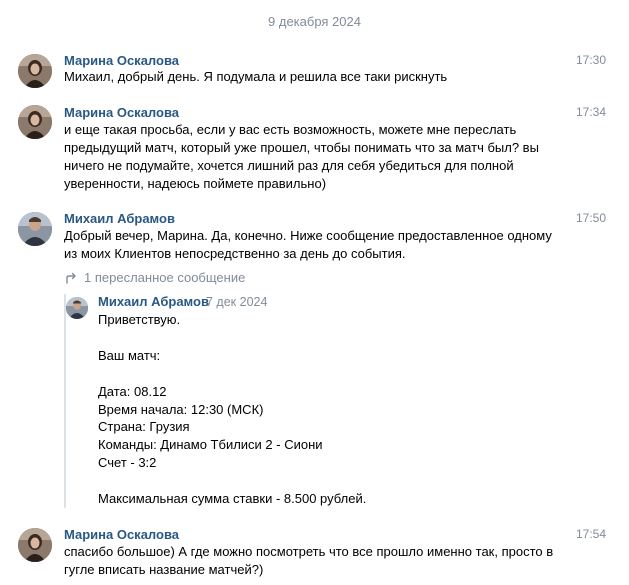 This screenshot has width=629, height=585. Describe the element at coordinates (129, 355) in the screenshot. I see `forwarded-line: Ваш матч:` at that location.